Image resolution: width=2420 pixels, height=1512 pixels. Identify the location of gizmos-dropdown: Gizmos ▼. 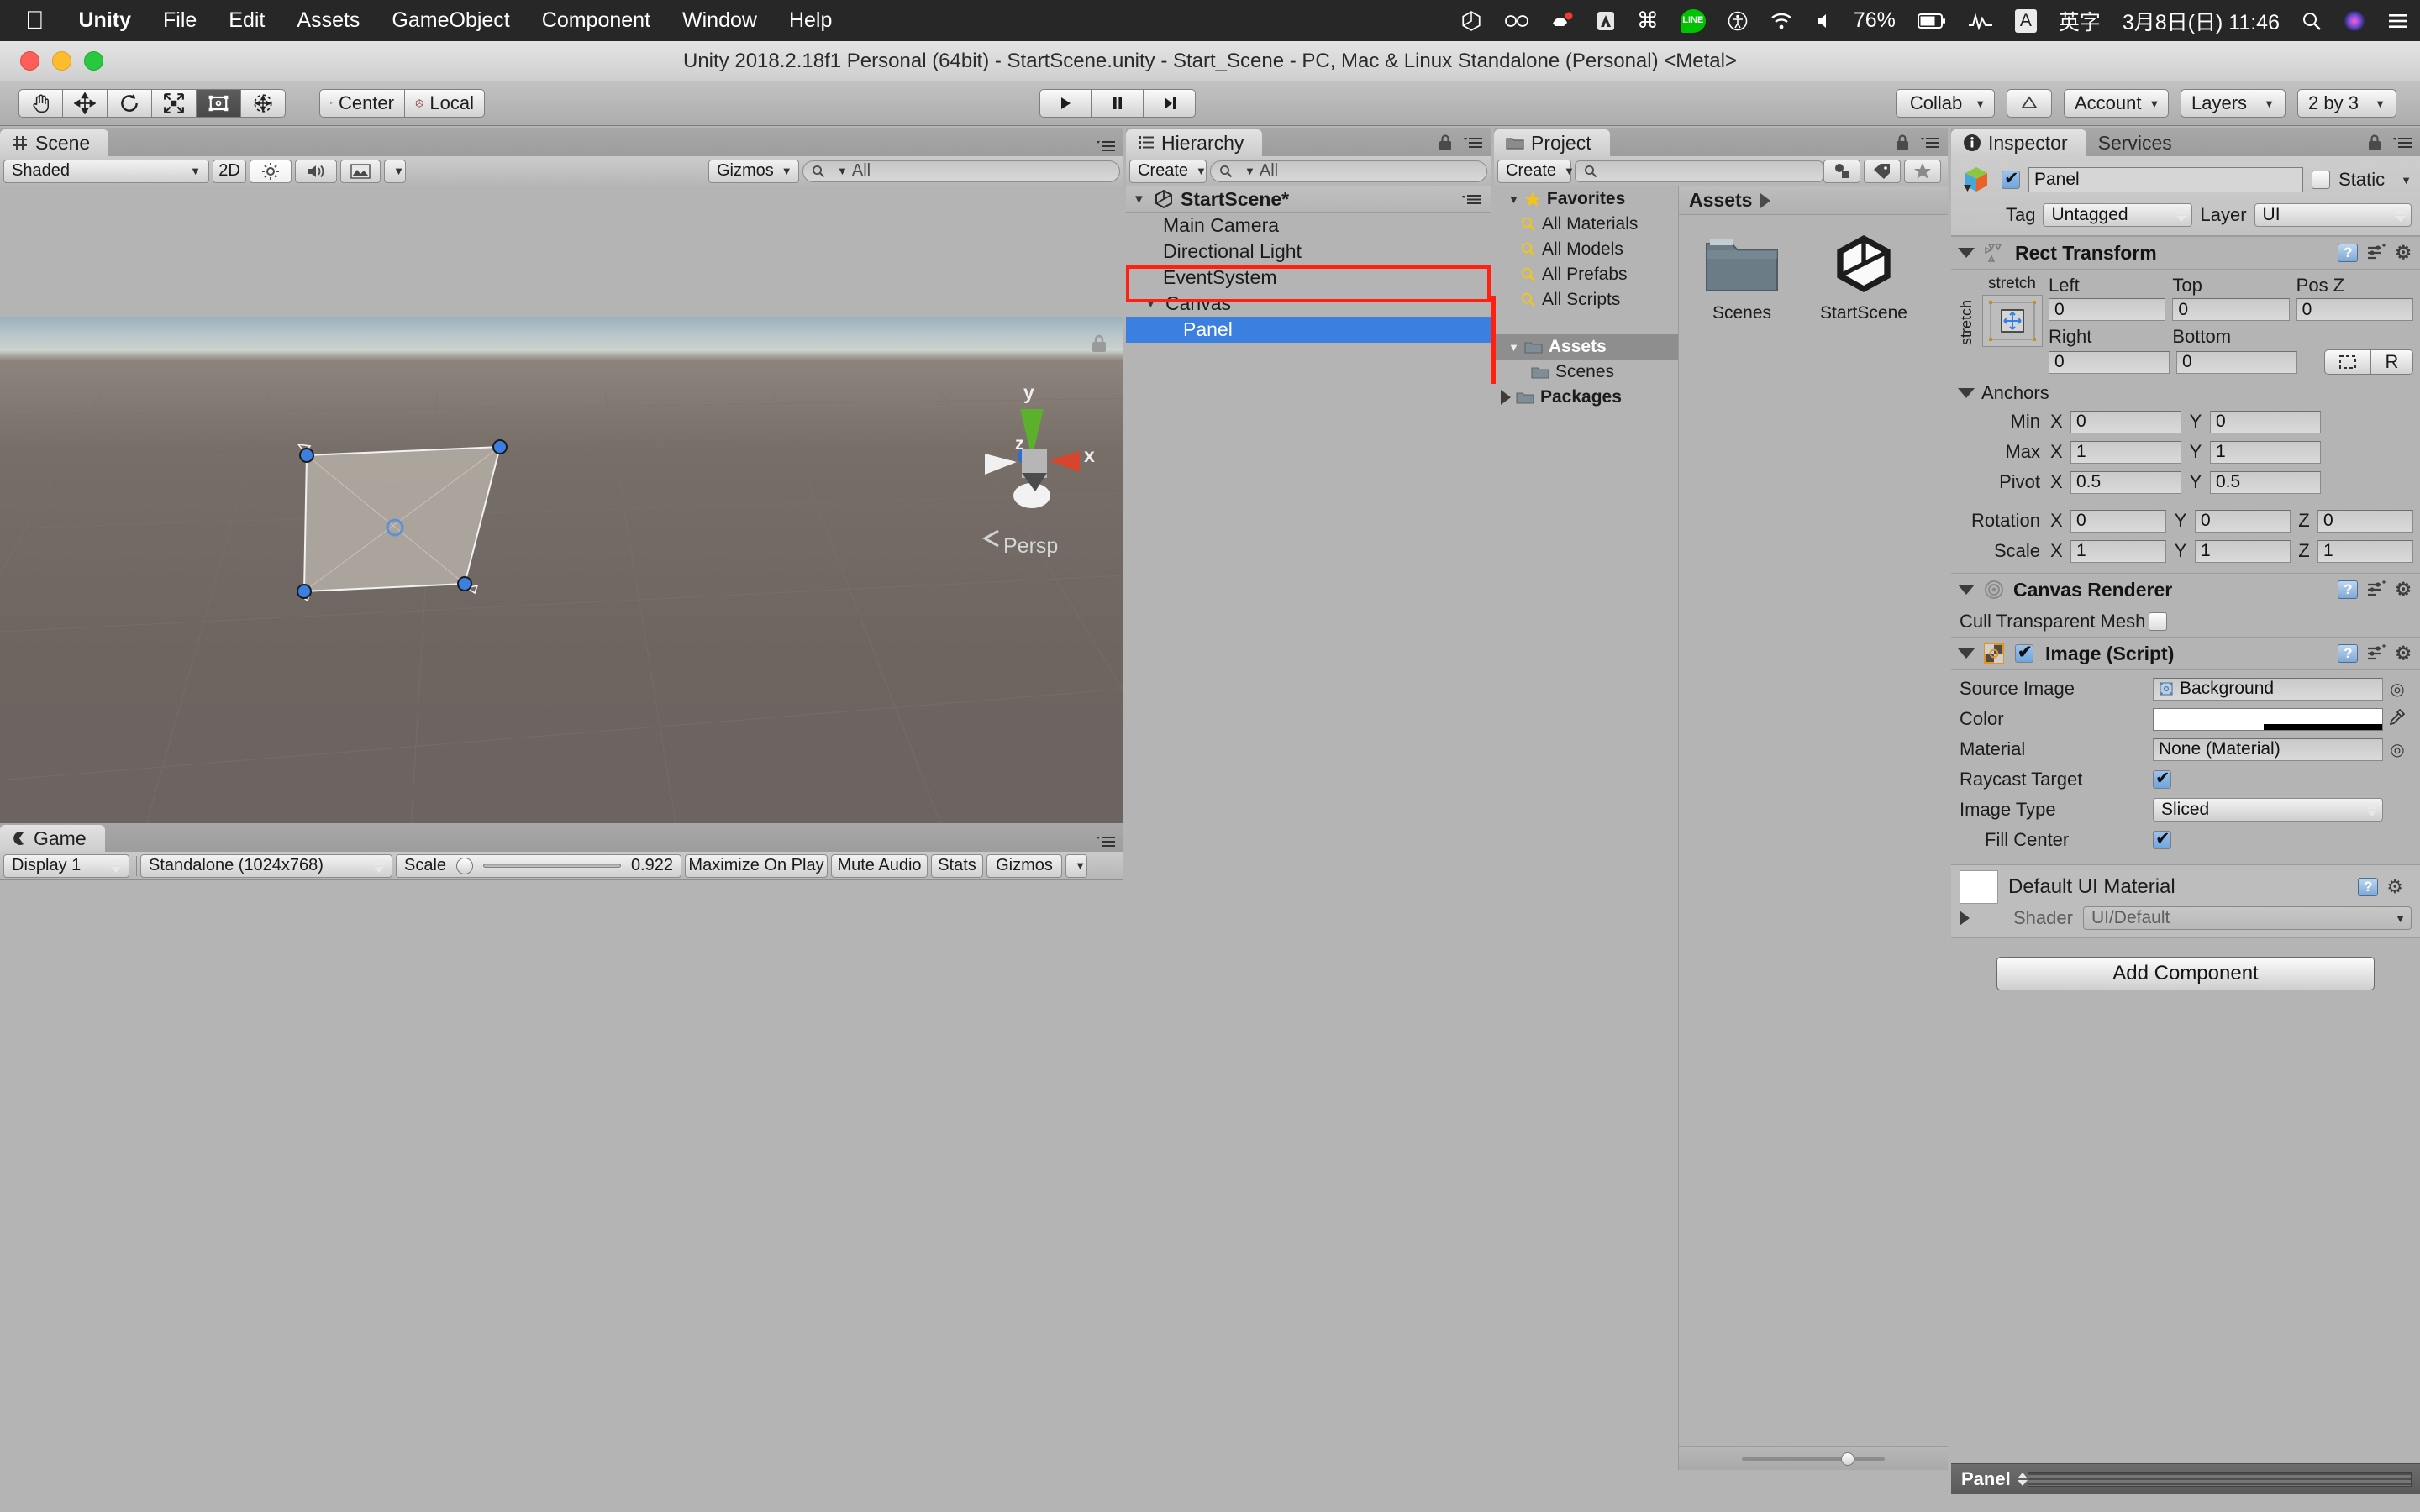
(753, 171).